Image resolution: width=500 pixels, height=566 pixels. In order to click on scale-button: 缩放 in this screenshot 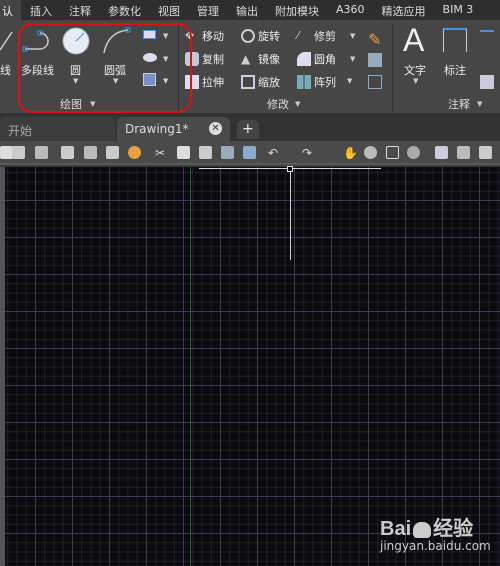, I will do `click(260, 82)`.